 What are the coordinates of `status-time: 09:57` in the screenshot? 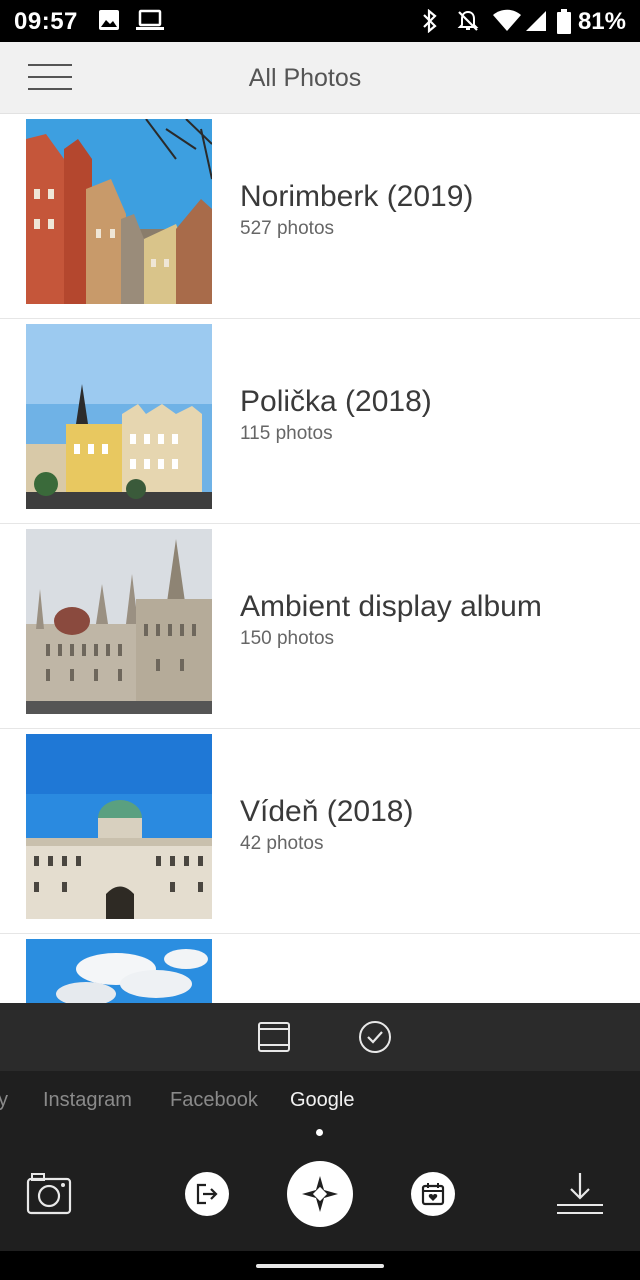 It's located at (46, 21).